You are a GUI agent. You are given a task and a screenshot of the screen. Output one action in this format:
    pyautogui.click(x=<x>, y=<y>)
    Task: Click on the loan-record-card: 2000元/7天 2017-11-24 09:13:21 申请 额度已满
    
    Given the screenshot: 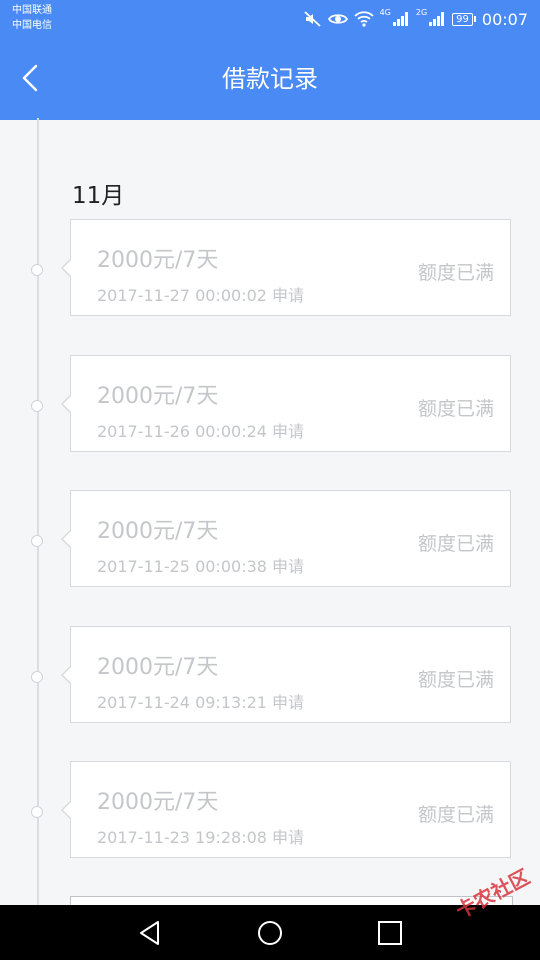 What is the action you would take?
    pyautogui.click(x=286, y=674)
    